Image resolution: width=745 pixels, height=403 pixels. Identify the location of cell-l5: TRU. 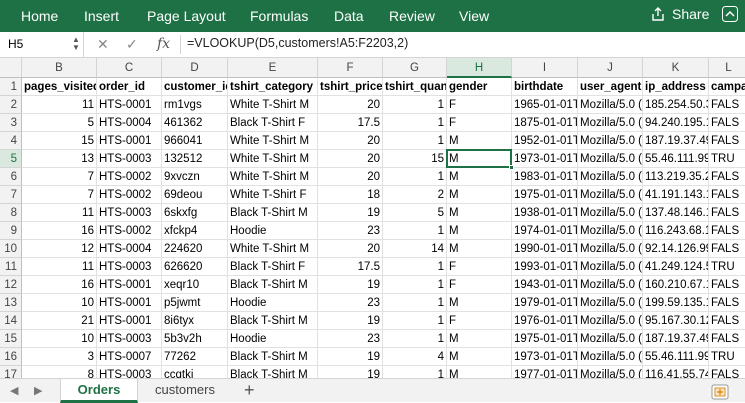
(727, 159).